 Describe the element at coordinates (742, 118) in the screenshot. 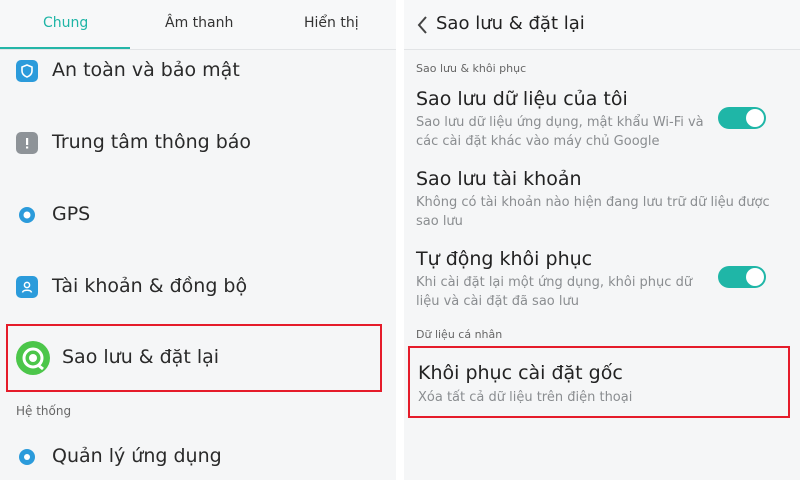

I see `backup-data-toggle` at that location.